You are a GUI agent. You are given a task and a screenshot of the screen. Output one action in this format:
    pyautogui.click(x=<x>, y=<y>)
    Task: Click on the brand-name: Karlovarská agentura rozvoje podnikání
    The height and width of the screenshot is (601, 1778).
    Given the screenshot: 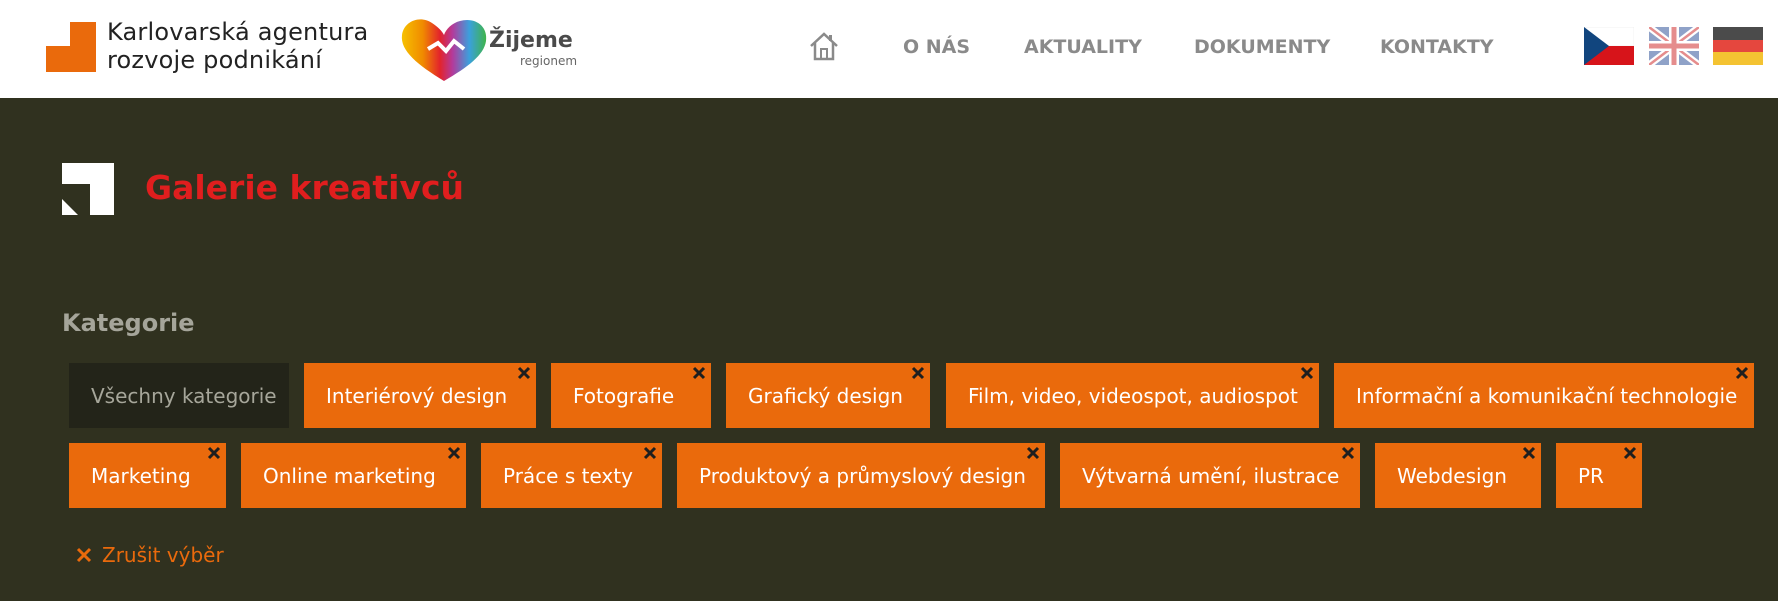 What is the action you would take?
    pyautogui.click(x=237, y=46)
    